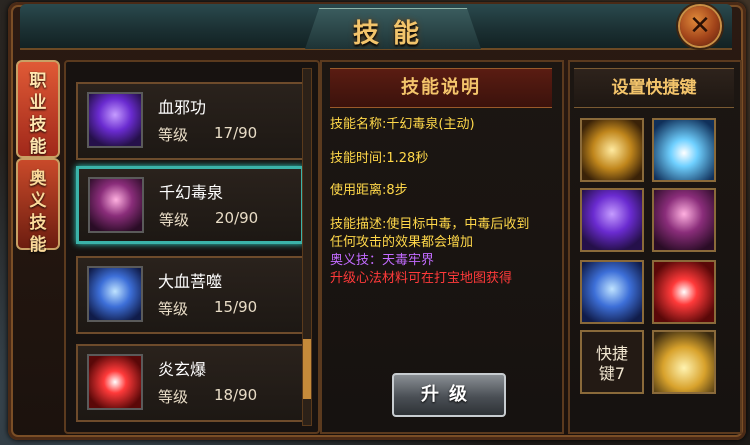  I want to click on skill-name-line: 技能名称:千幻毒泉(主动), so click(402, 124).